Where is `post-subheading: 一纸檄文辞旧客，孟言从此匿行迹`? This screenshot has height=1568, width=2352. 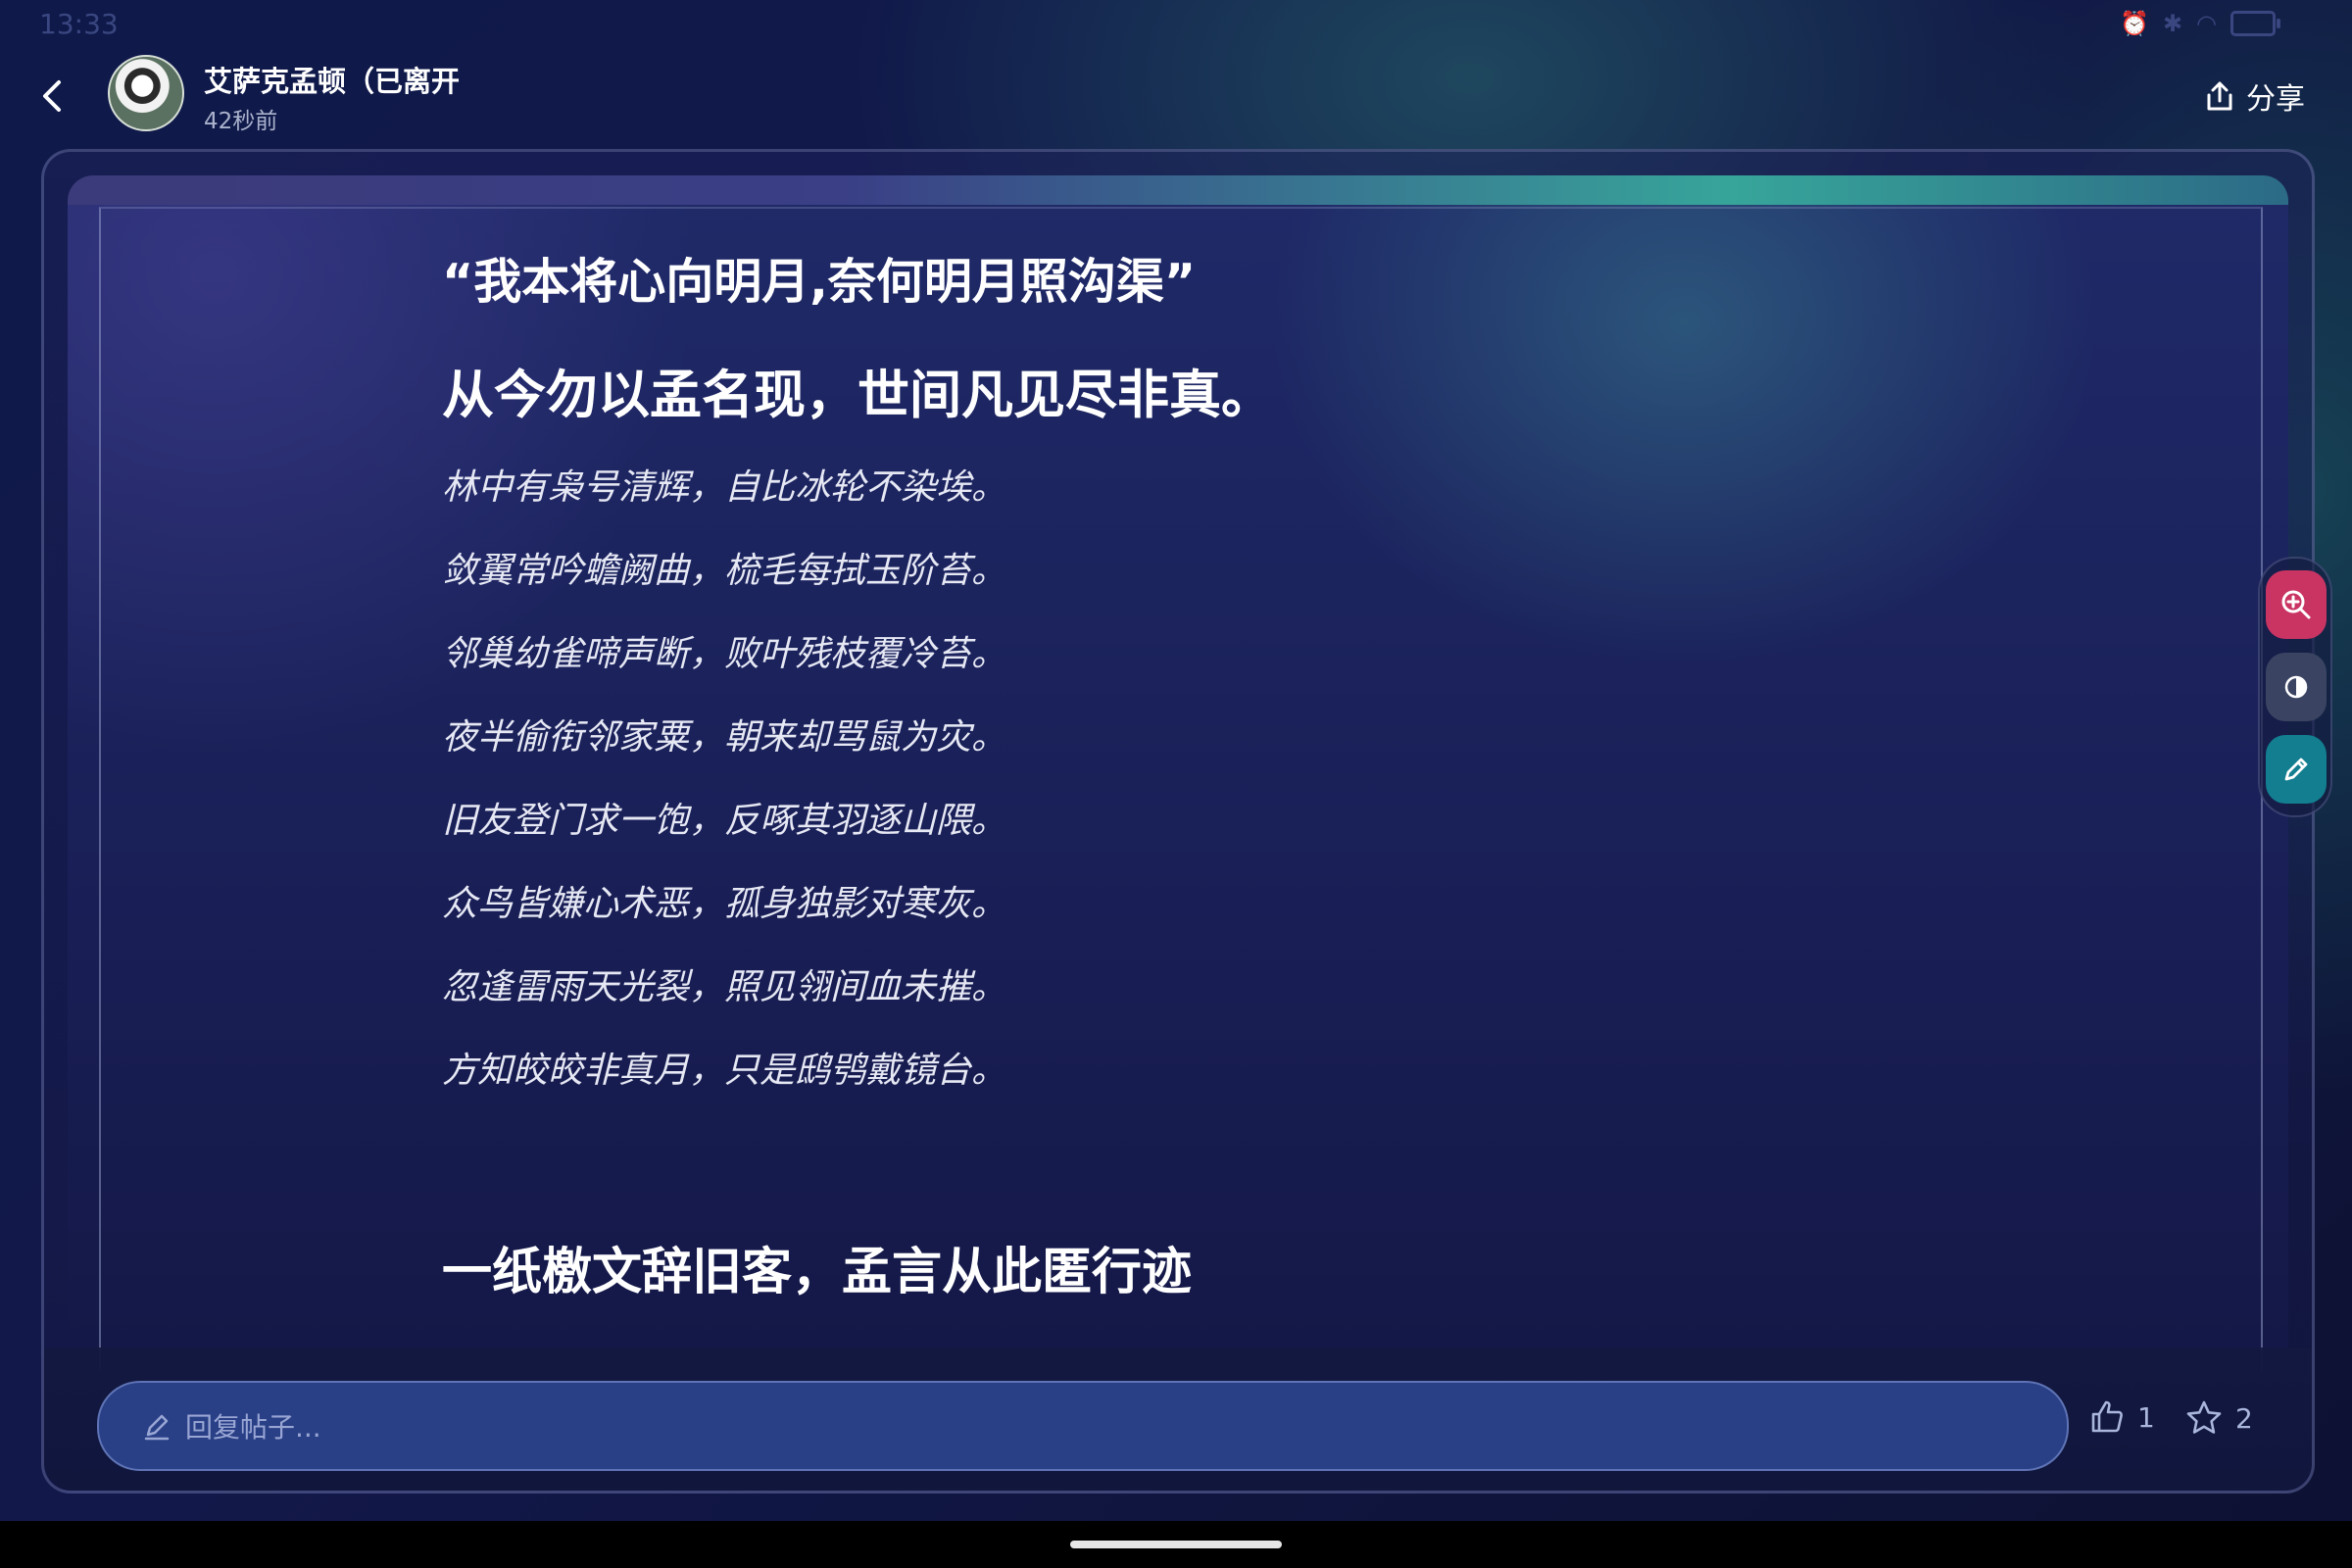
post-subheading: 一纸檄文辞旧客，孟言从此匿行迹 is located at coordinates (817, 1272).